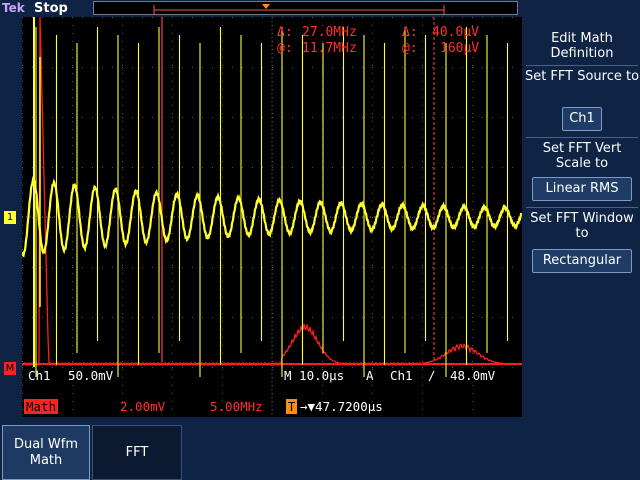  Describe the element at coordinates (314, 375) in the screenshot. I see `timebase-readout: M 10.0µs` at that location.